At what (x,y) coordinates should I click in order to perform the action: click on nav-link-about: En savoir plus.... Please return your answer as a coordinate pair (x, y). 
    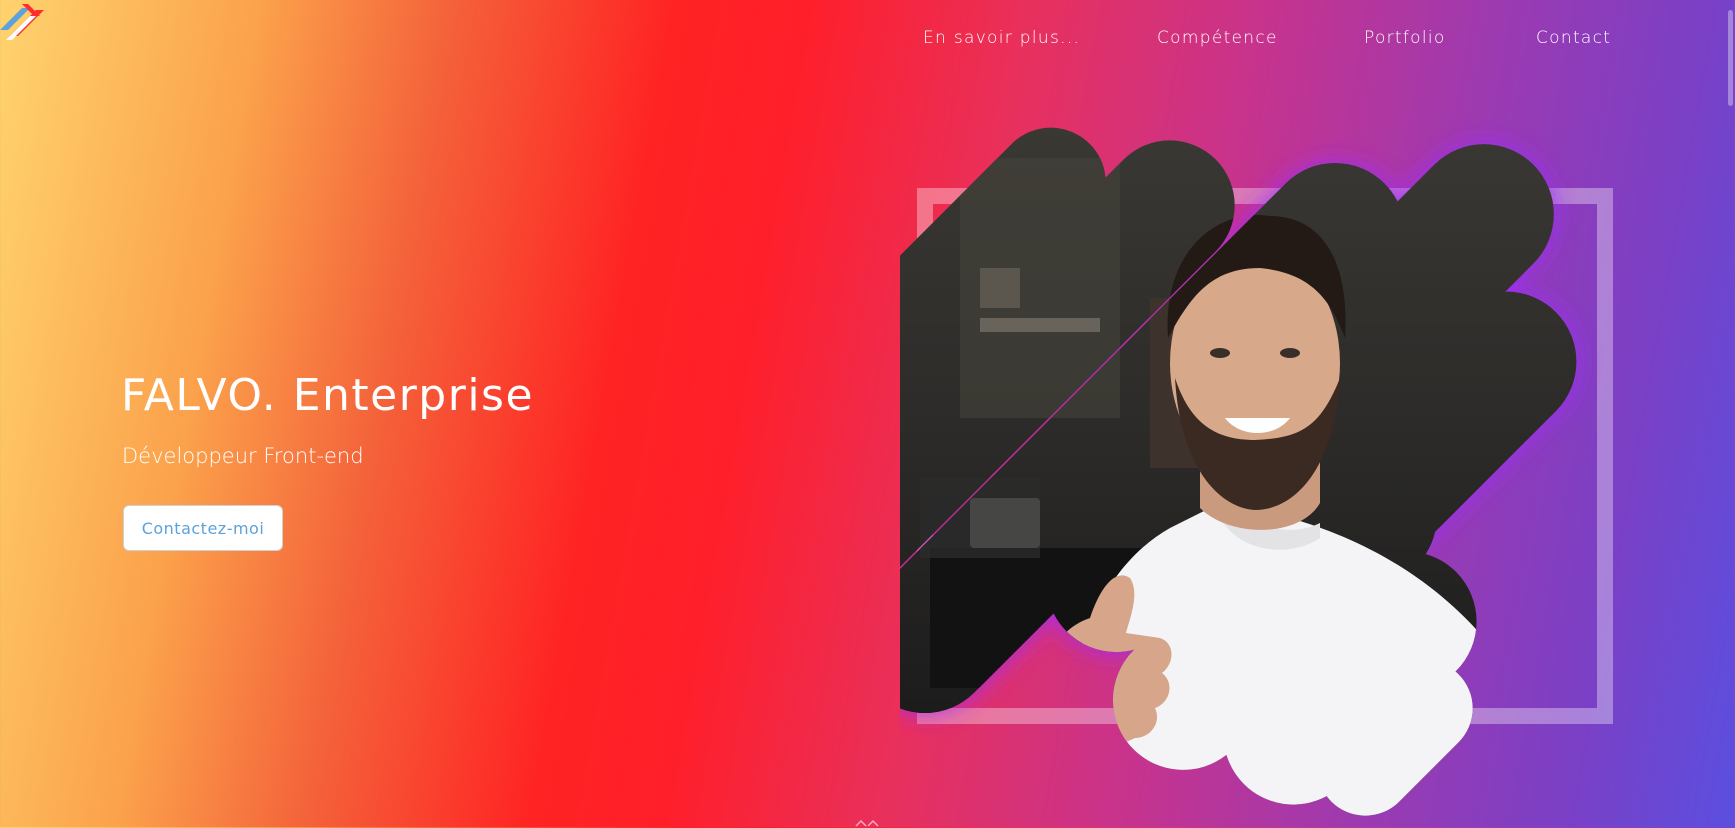
    Looking at the image, I should click on (1001, 38).